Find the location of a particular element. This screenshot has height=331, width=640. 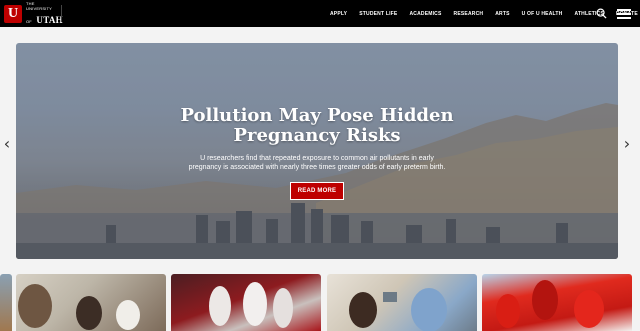

search-icon is located at coordinates (601, 13).